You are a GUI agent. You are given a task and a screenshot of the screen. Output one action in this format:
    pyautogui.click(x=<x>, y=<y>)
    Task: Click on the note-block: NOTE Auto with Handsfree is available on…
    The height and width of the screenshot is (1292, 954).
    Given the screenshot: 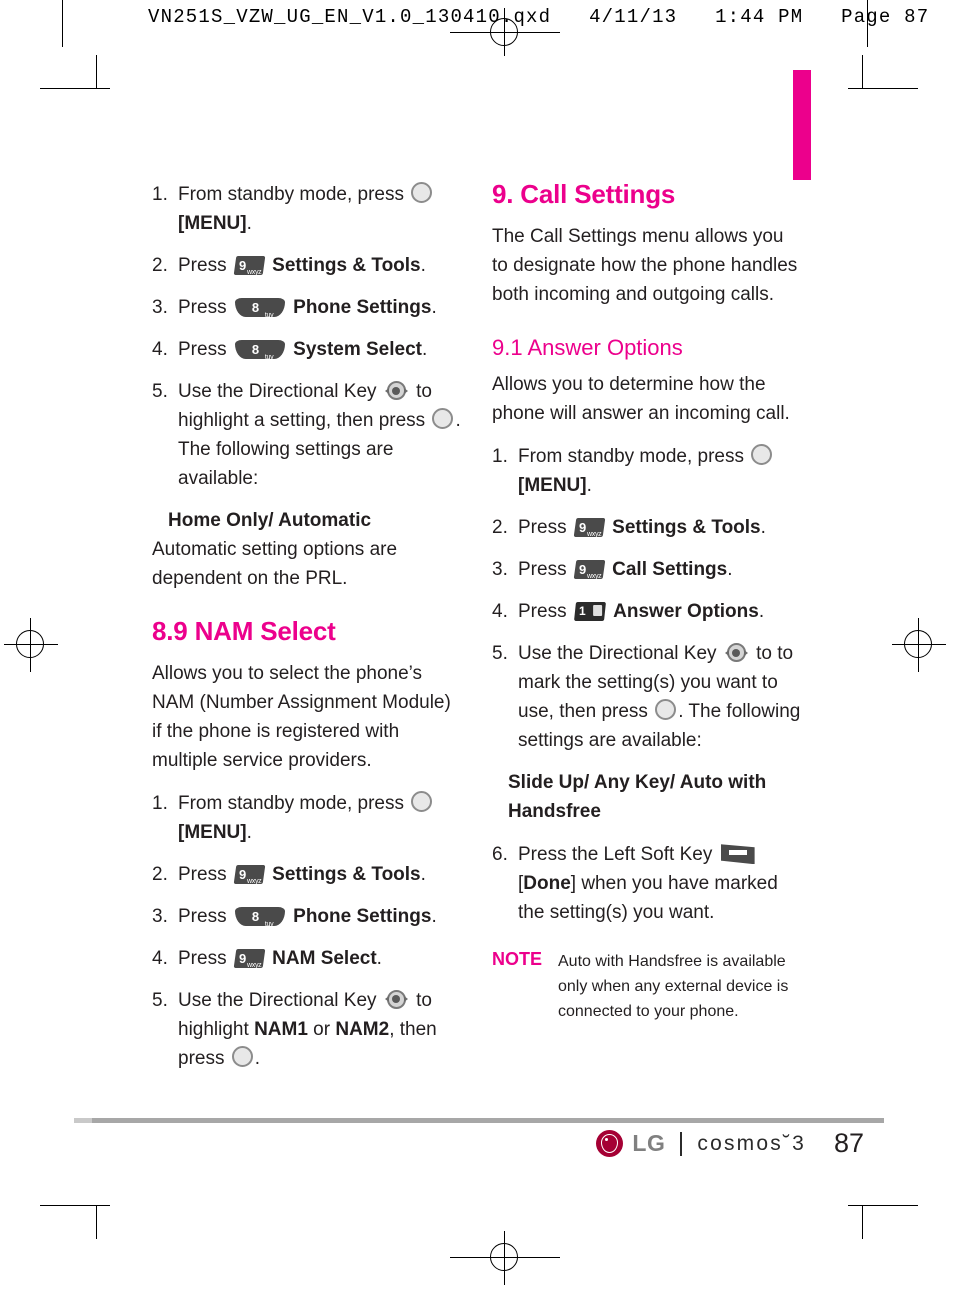 What is the action you would take?
    pyautogui.click(x=648, y=986)
    